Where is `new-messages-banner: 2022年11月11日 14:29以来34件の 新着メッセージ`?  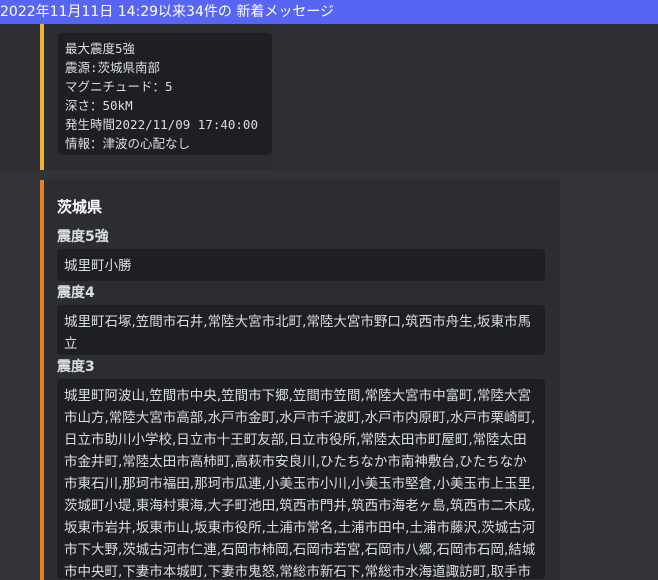 new-messages-banner: 2022年11月11日 14:29以来34件の 新着メッセージ is located at coordinates (329, 12).